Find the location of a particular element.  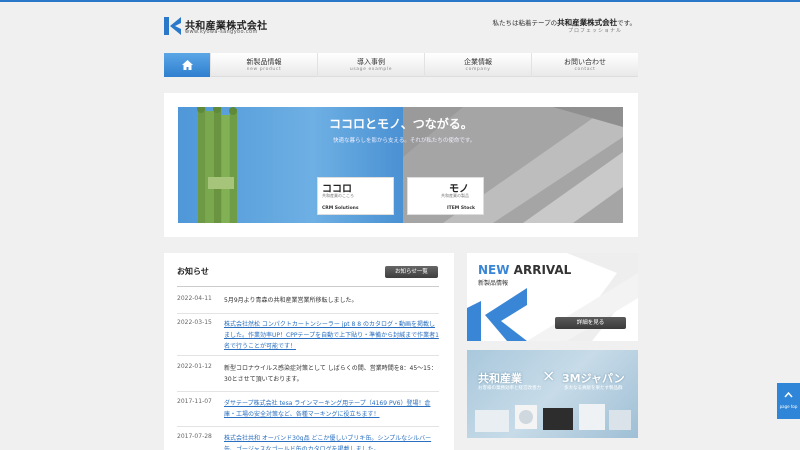

tagline-suffix: です。 is located at coordinates (626, 23).